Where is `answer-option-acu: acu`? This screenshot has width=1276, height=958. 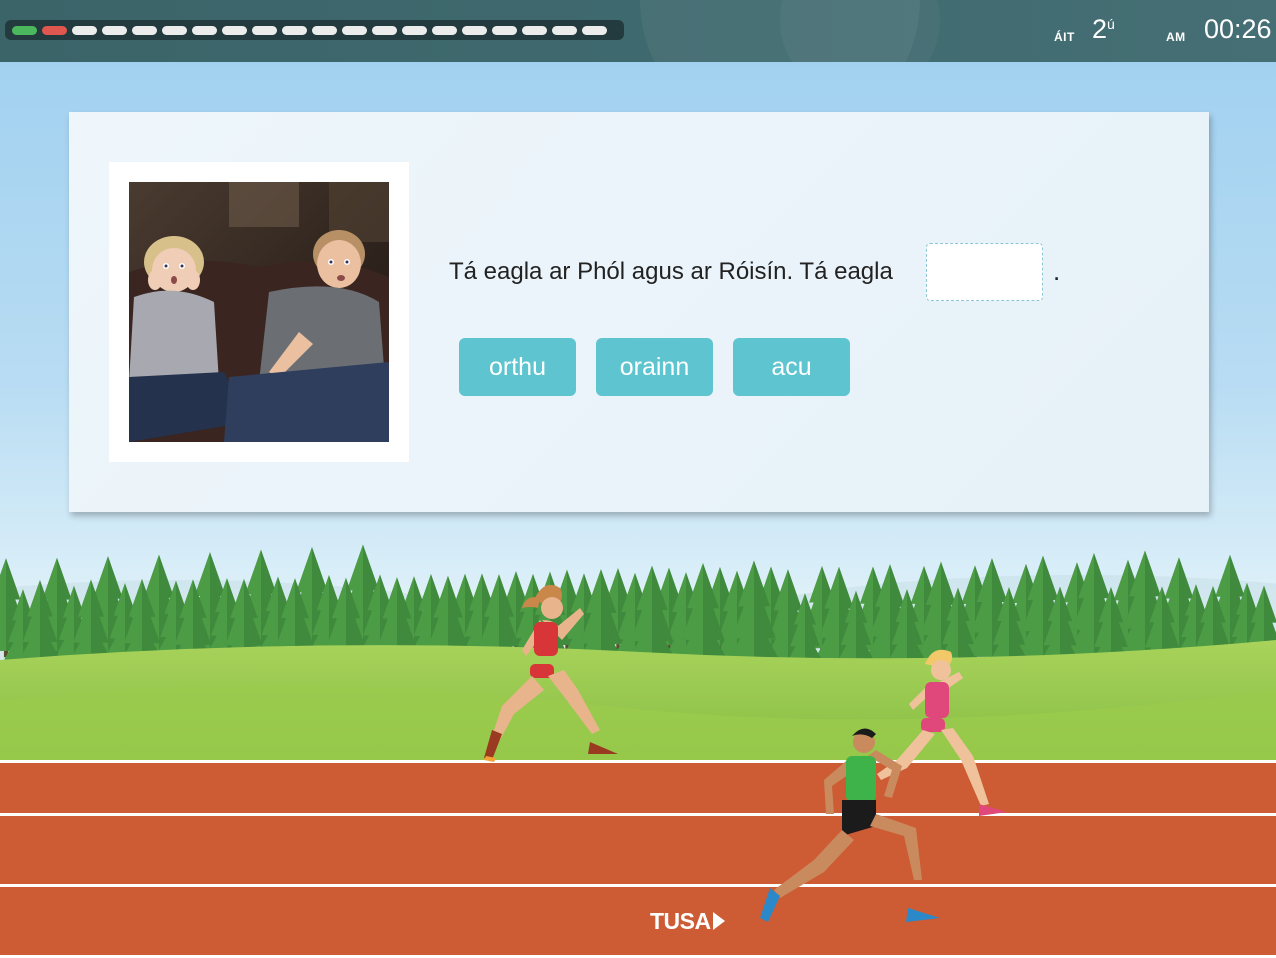 answer-option-acu: acu is located at coordinates (791, 367).